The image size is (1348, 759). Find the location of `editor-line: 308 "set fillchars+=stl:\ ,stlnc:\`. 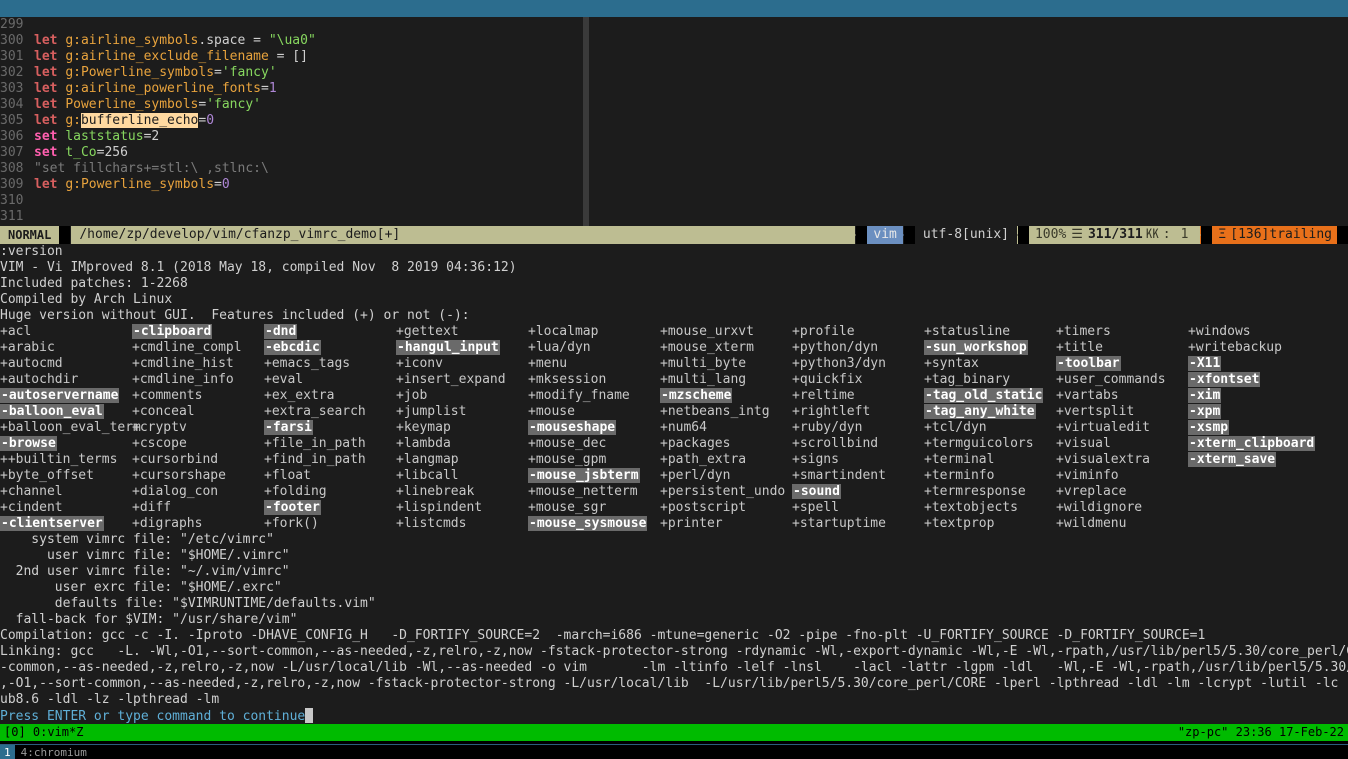

editor-line: 308 "set fillchars+=stl:\ ,stlnc:\ is located at coordinates (674, 169).